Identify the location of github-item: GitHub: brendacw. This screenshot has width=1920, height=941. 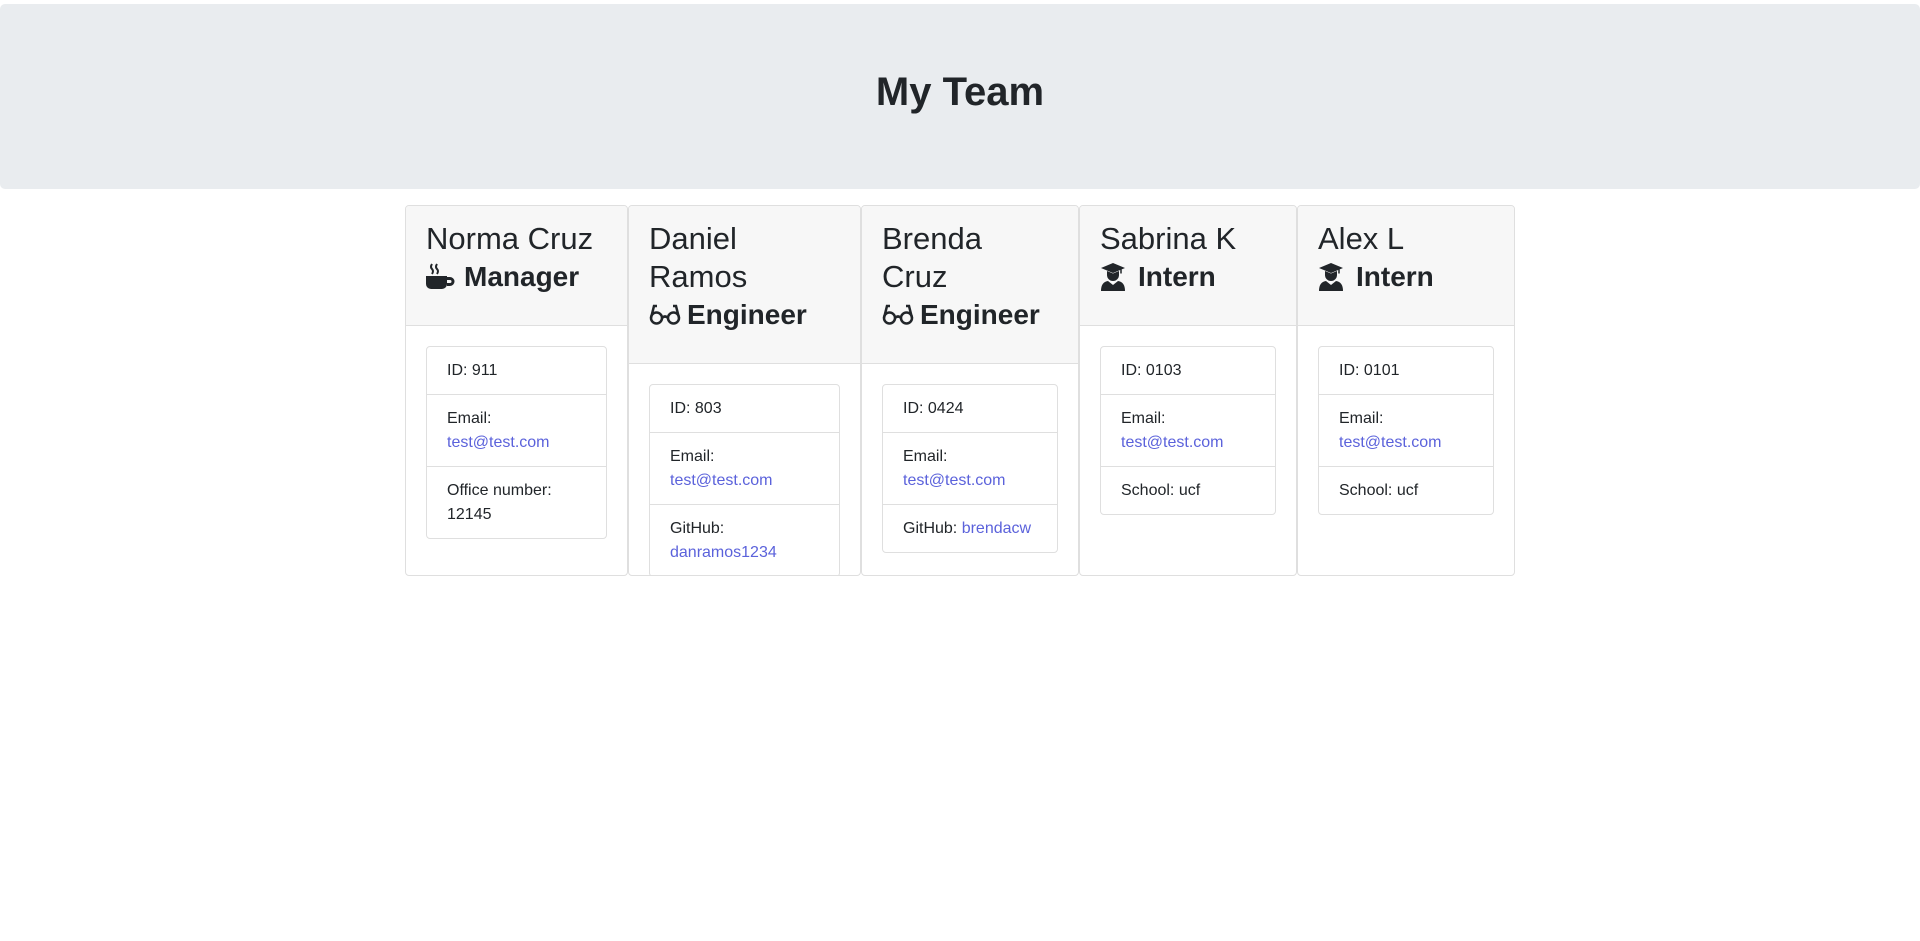
(970, 528).